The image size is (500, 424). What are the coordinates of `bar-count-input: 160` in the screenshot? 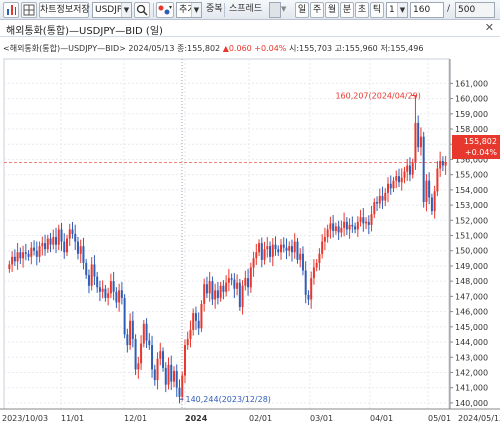 It's located at (427, 10).